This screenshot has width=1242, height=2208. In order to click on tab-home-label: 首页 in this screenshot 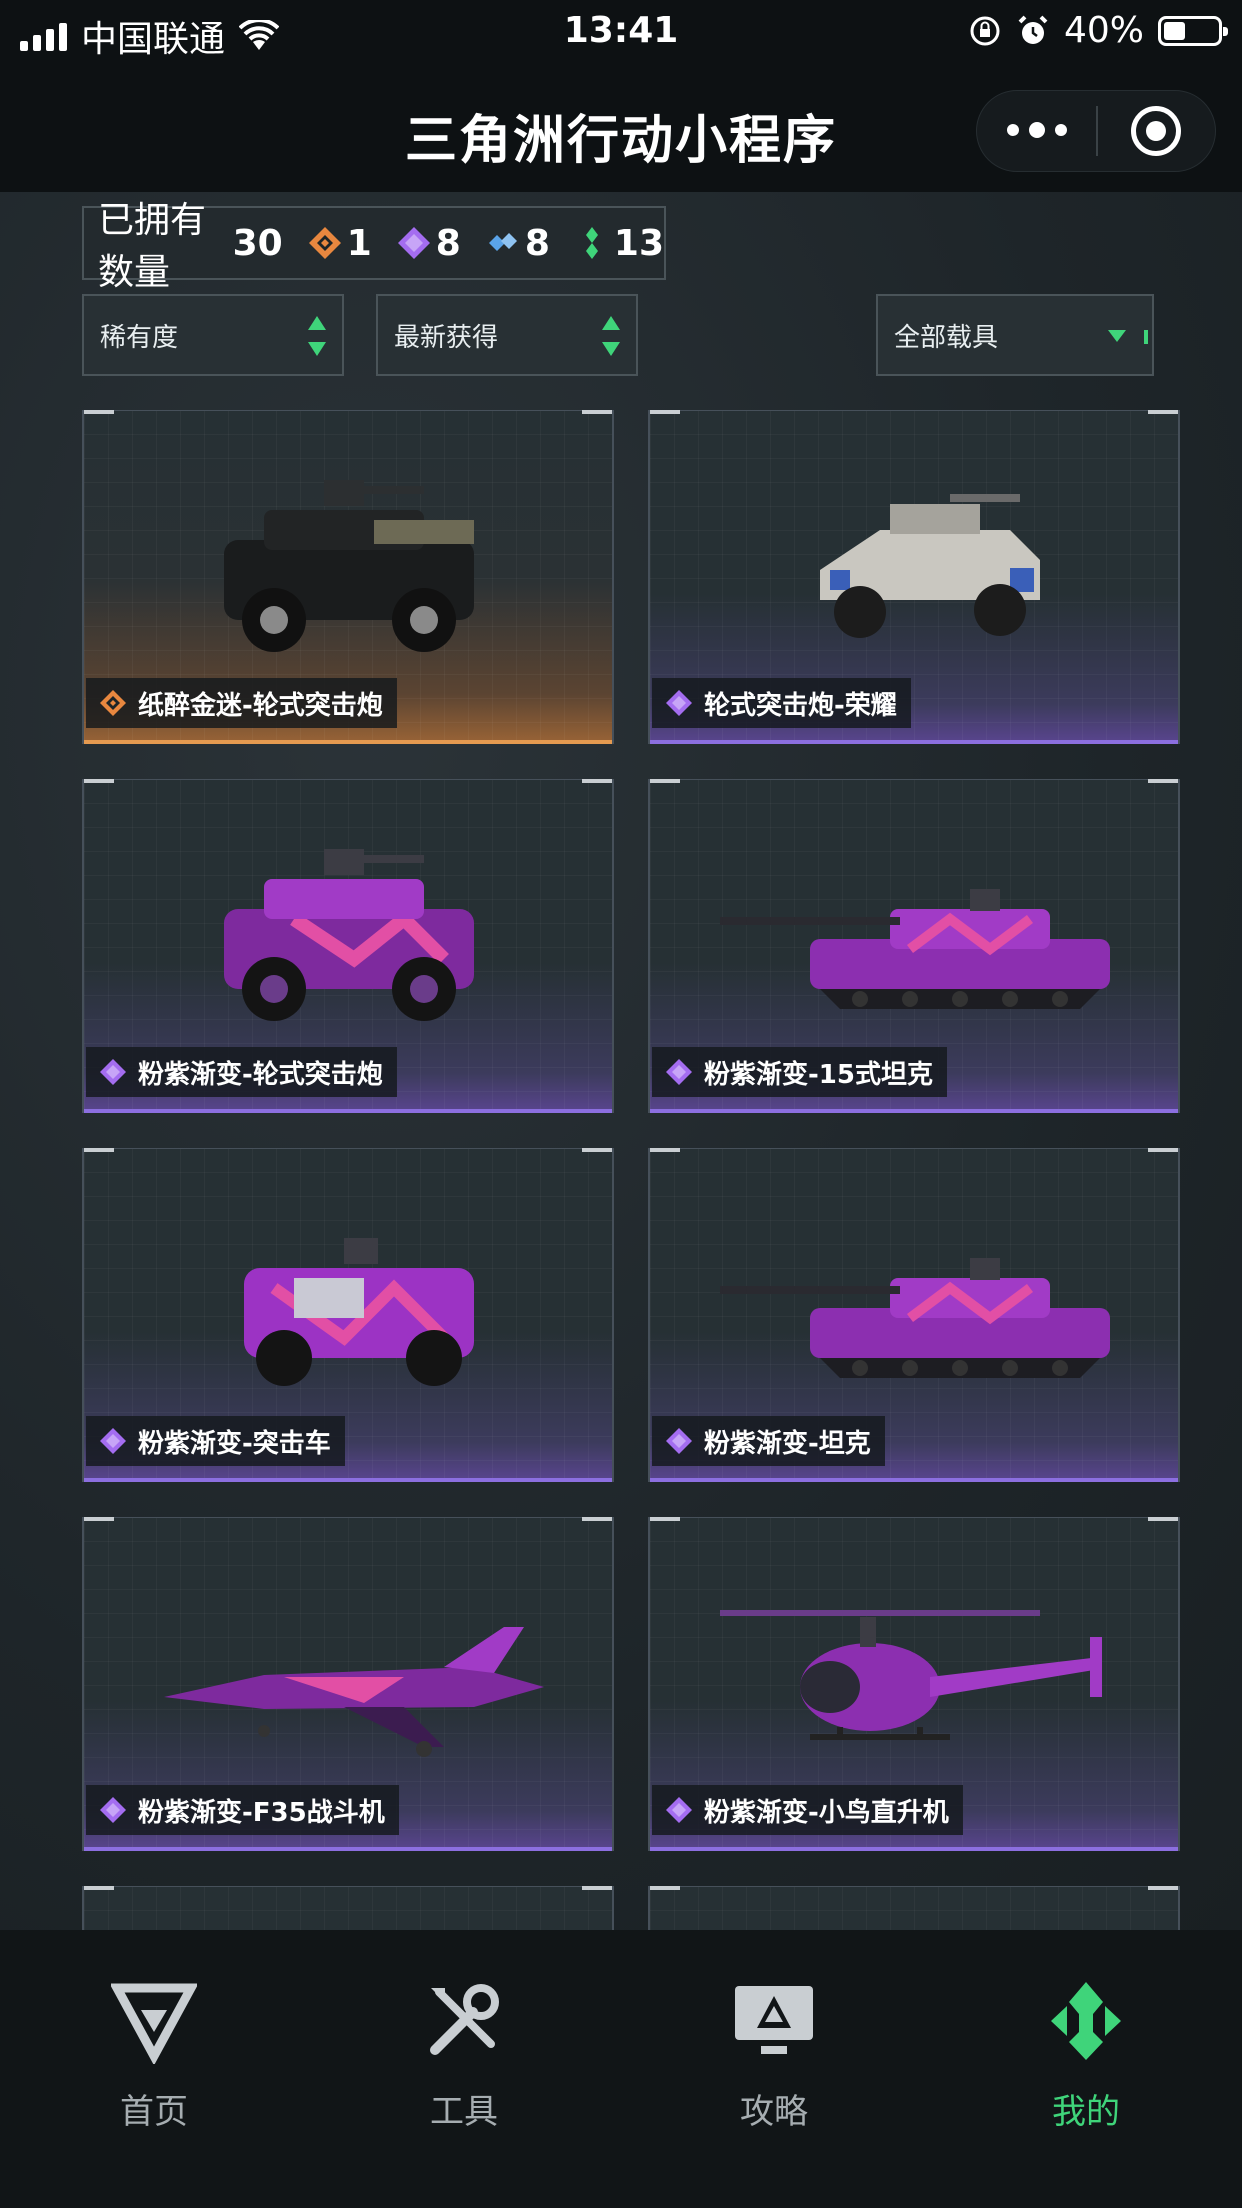, I will do `click(154, 2112)`.